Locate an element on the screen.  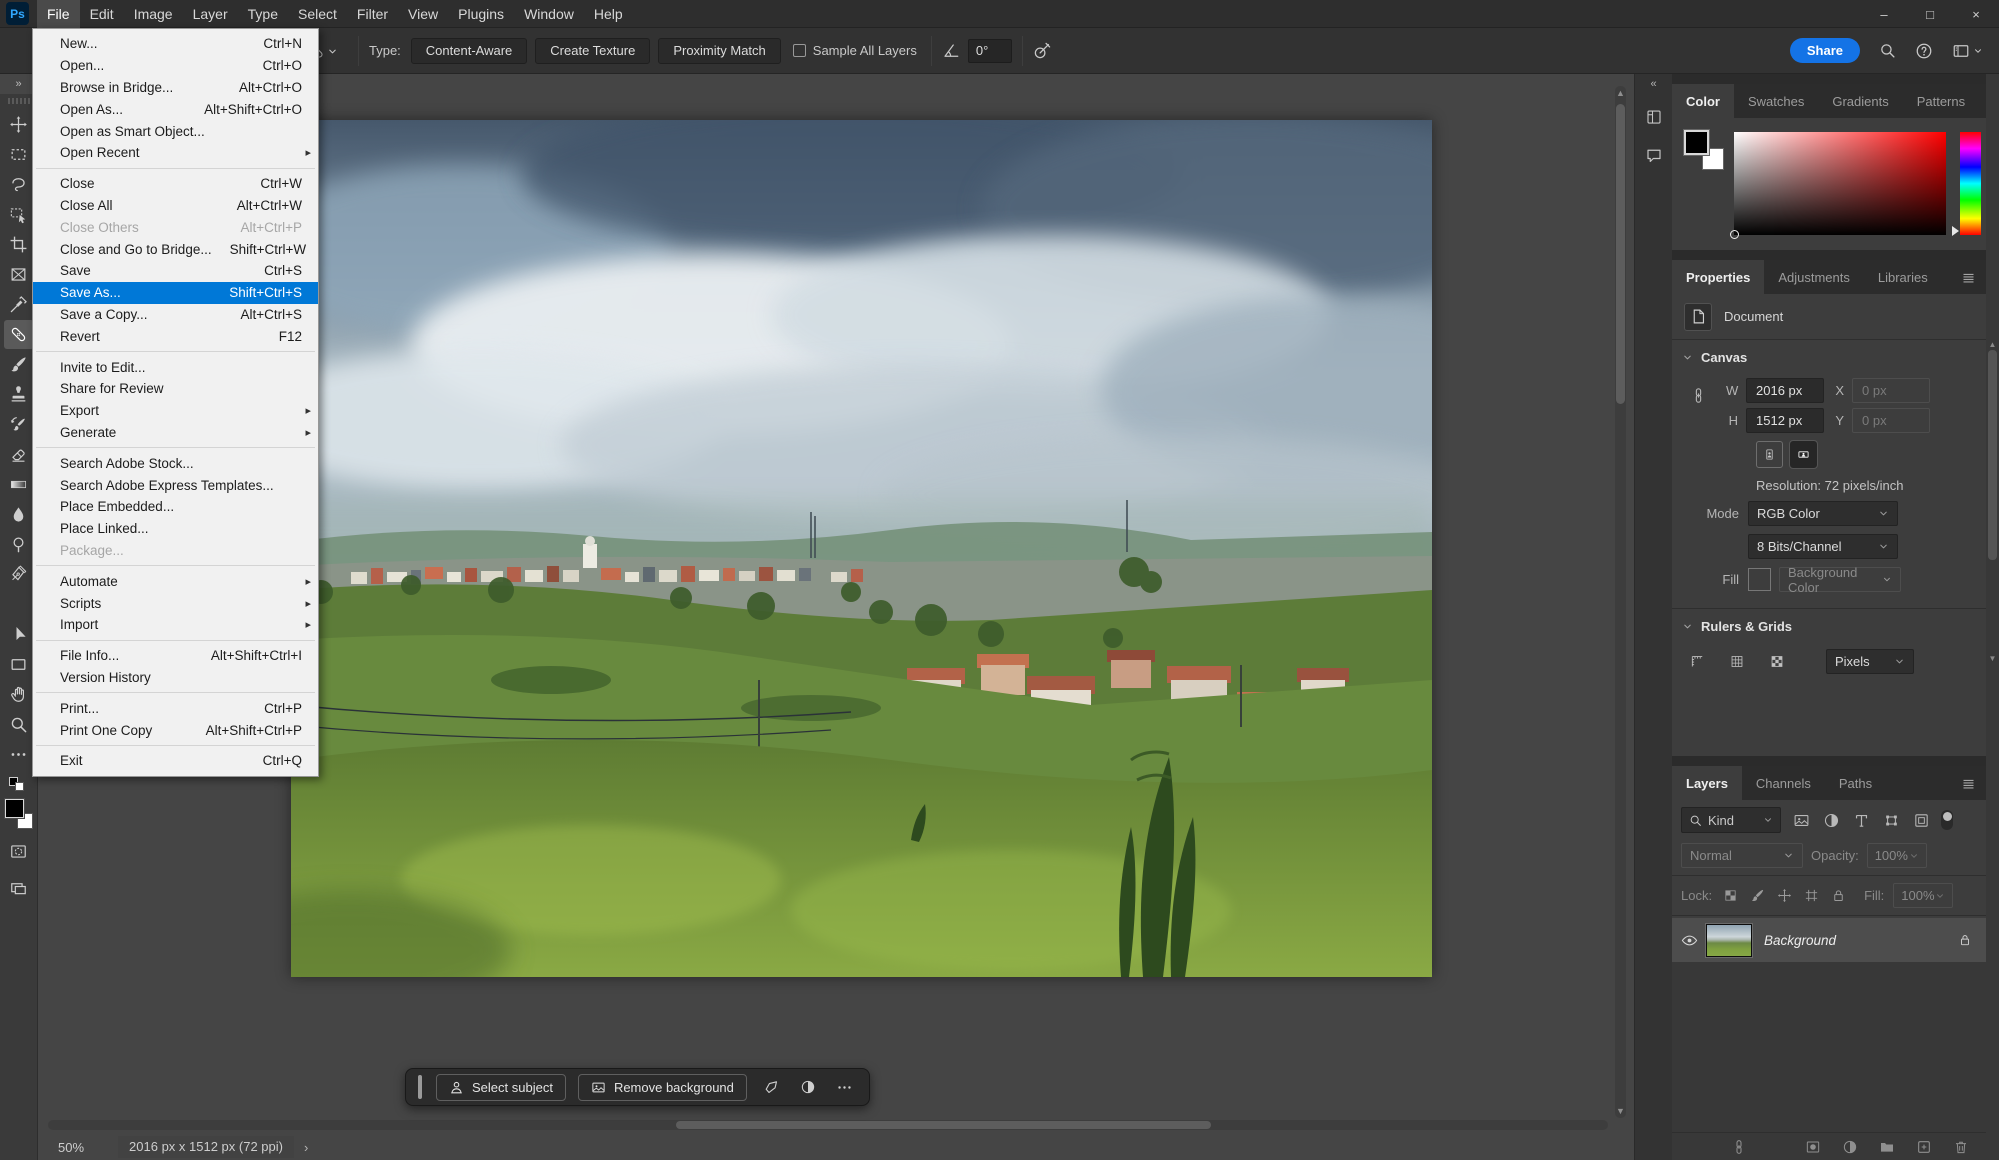
dodge-tool is located at coordinates (19, 544).